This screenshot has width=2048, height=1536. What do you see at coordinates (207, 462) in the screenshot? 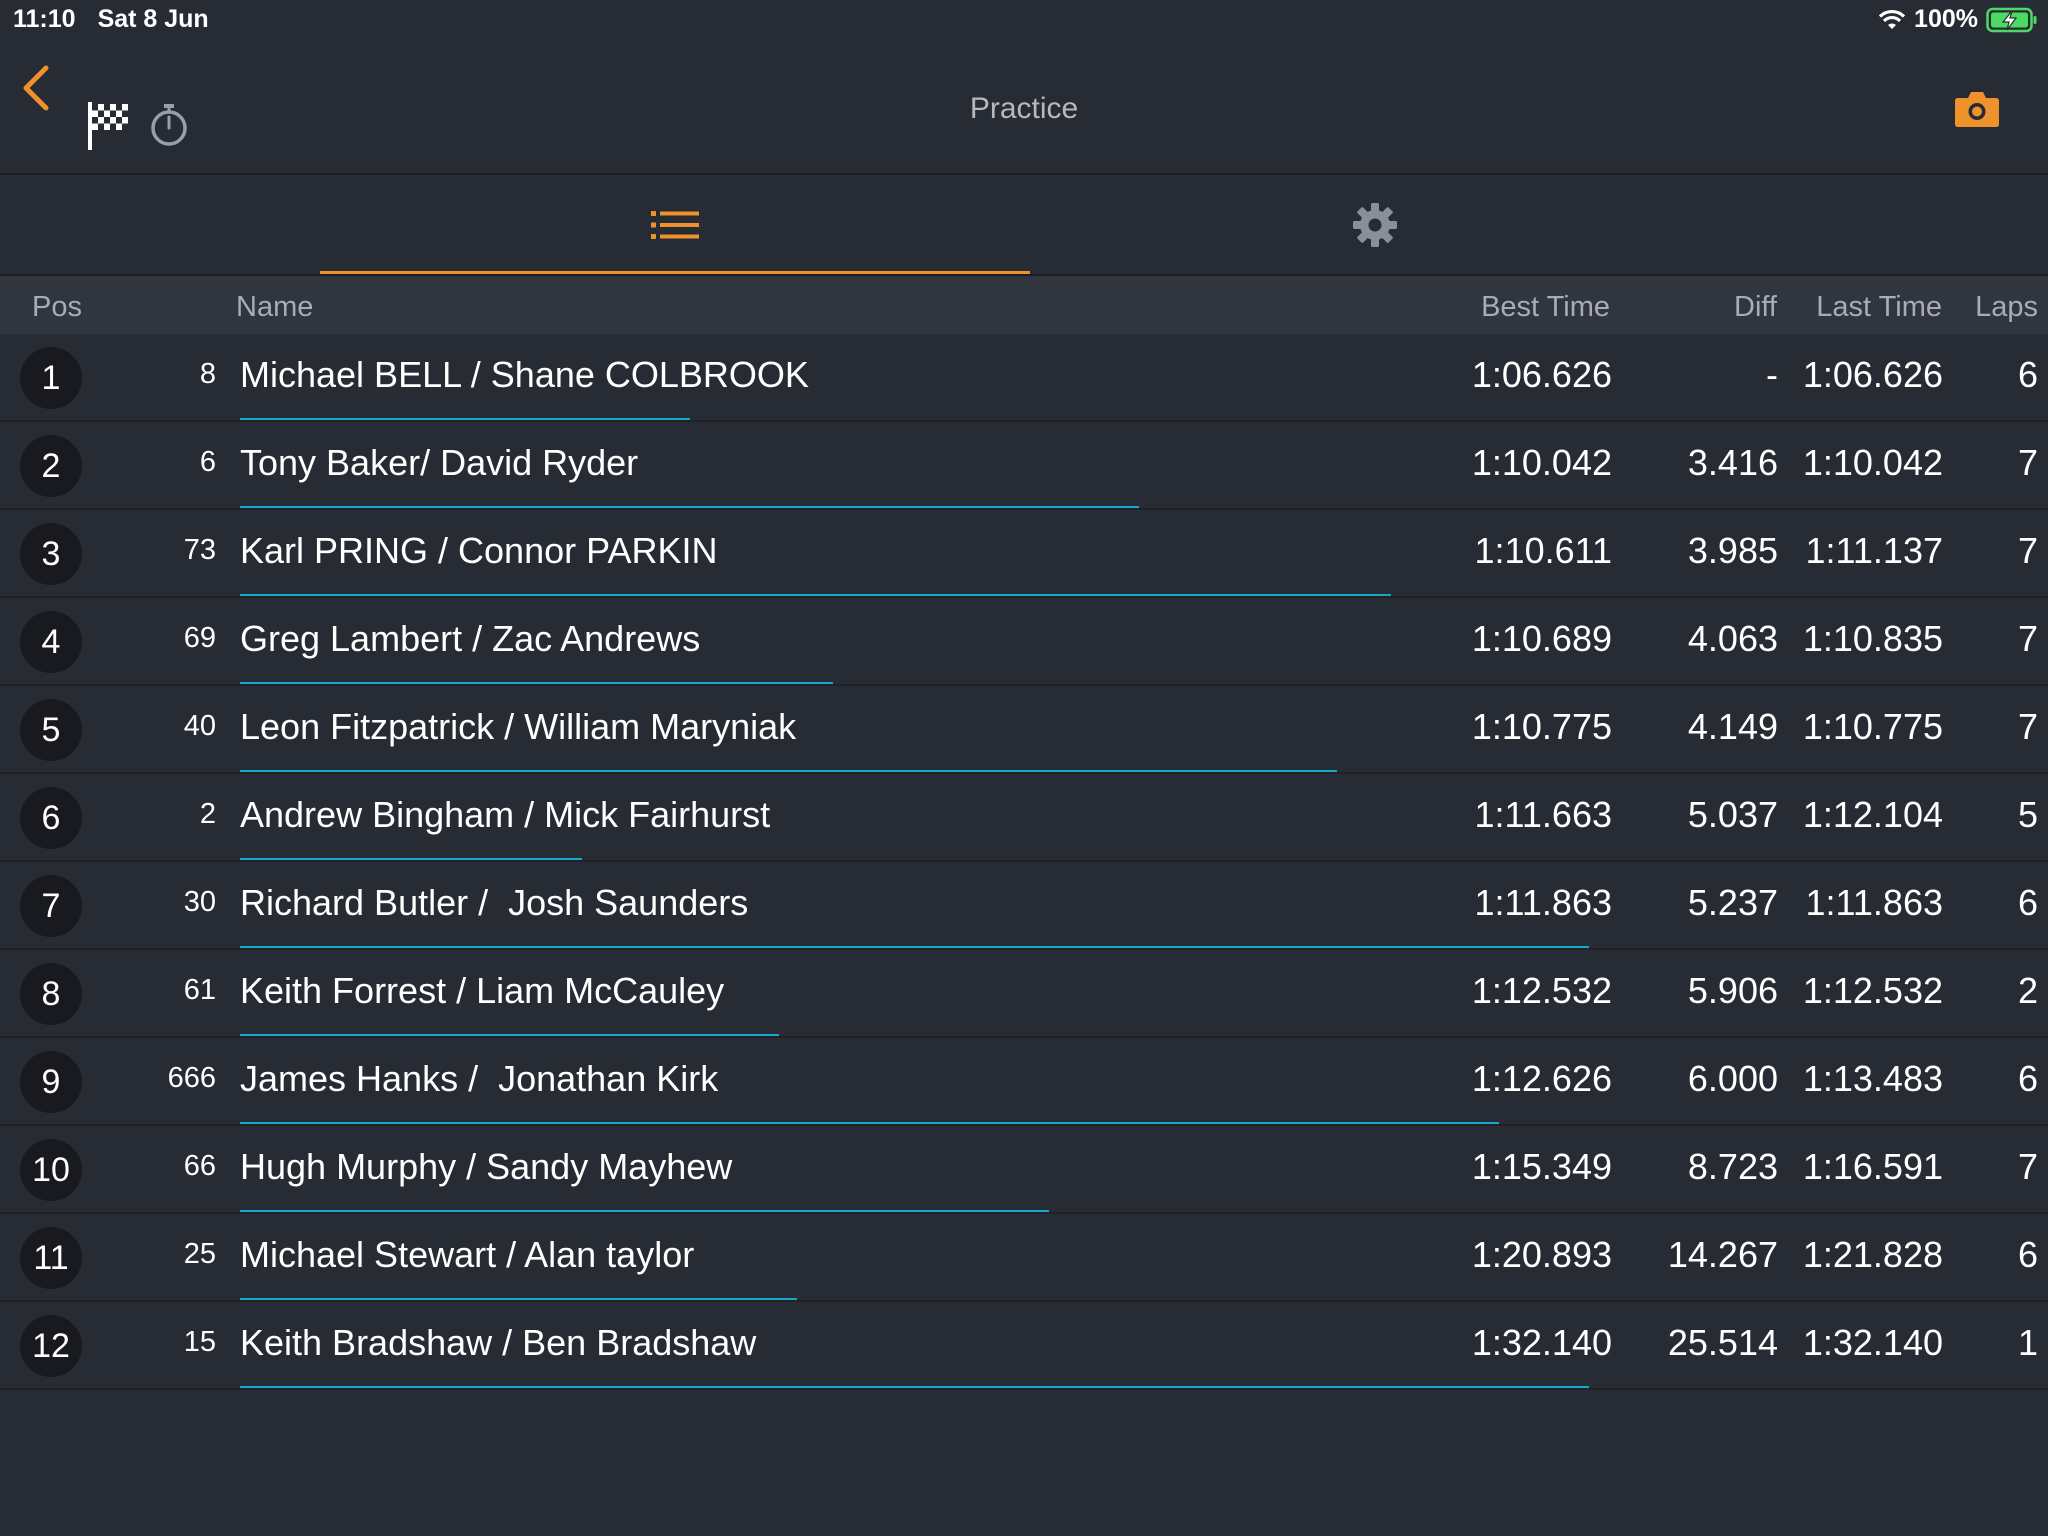
I see `car-number: 6` at bounding box center [207, 462].